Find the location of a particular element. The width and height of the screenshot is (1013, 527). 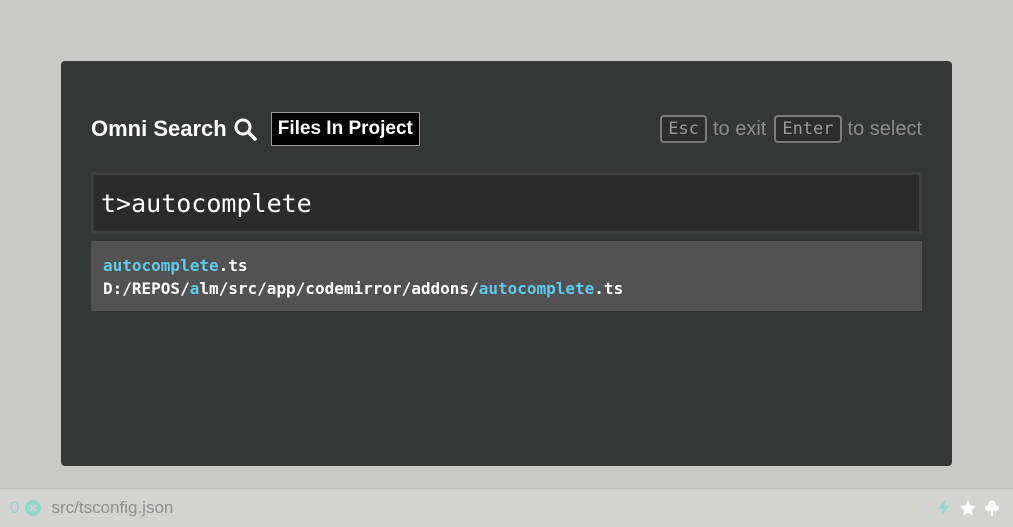

search-icon is located at coordinates (245, 129).